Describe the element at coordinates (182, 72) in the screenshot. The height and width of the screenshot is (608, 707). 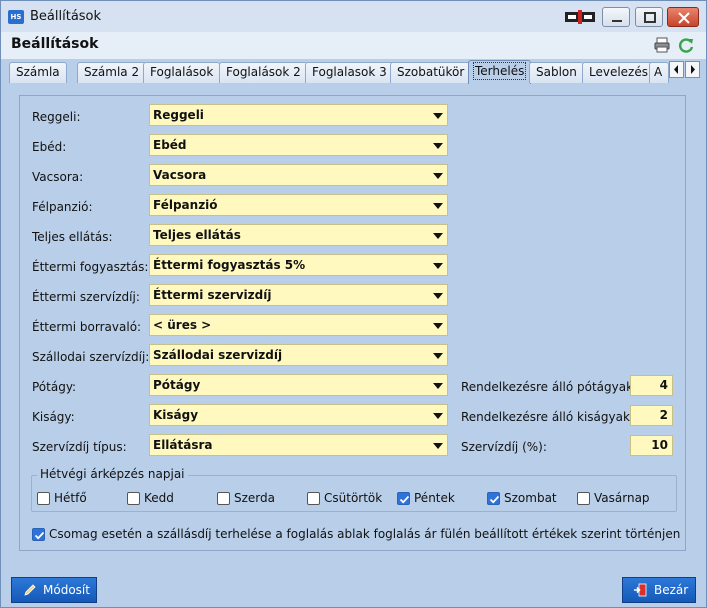
I see `tab-foglalasok: Foglalások` at that location.